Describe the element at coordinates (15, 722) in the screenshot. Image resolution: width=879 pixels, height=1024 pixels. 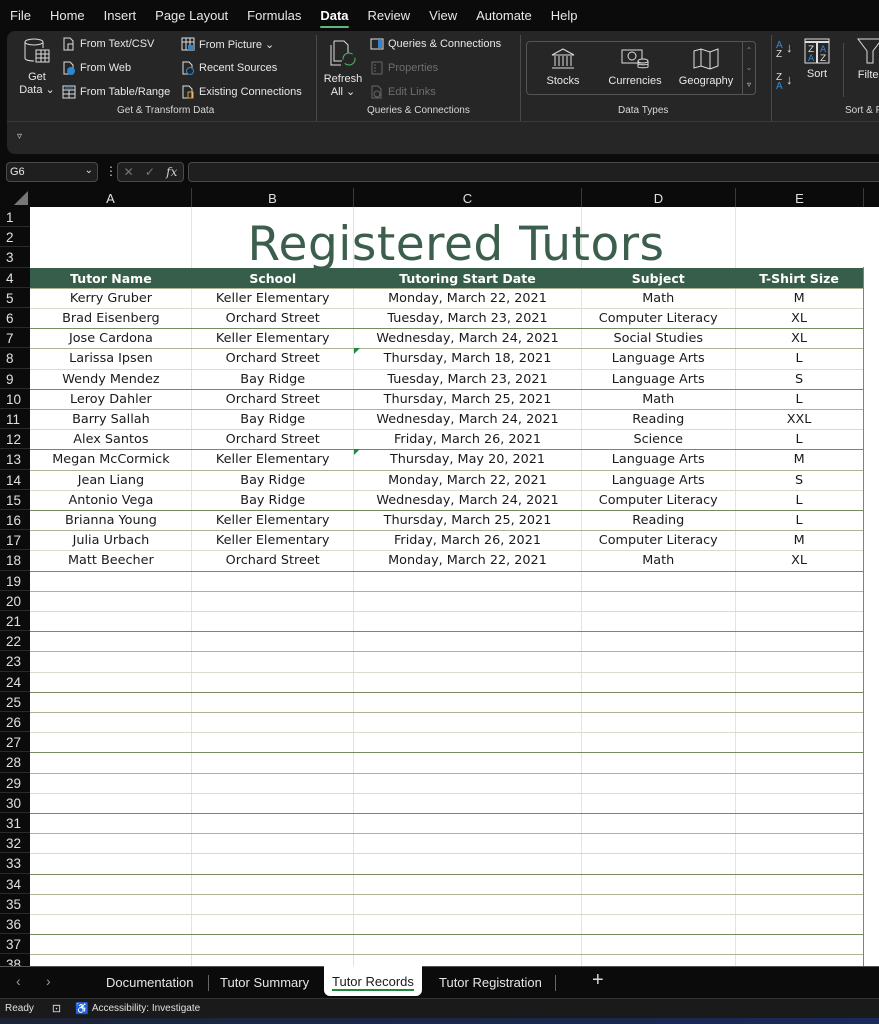
I see `row-header: 26` at that location.